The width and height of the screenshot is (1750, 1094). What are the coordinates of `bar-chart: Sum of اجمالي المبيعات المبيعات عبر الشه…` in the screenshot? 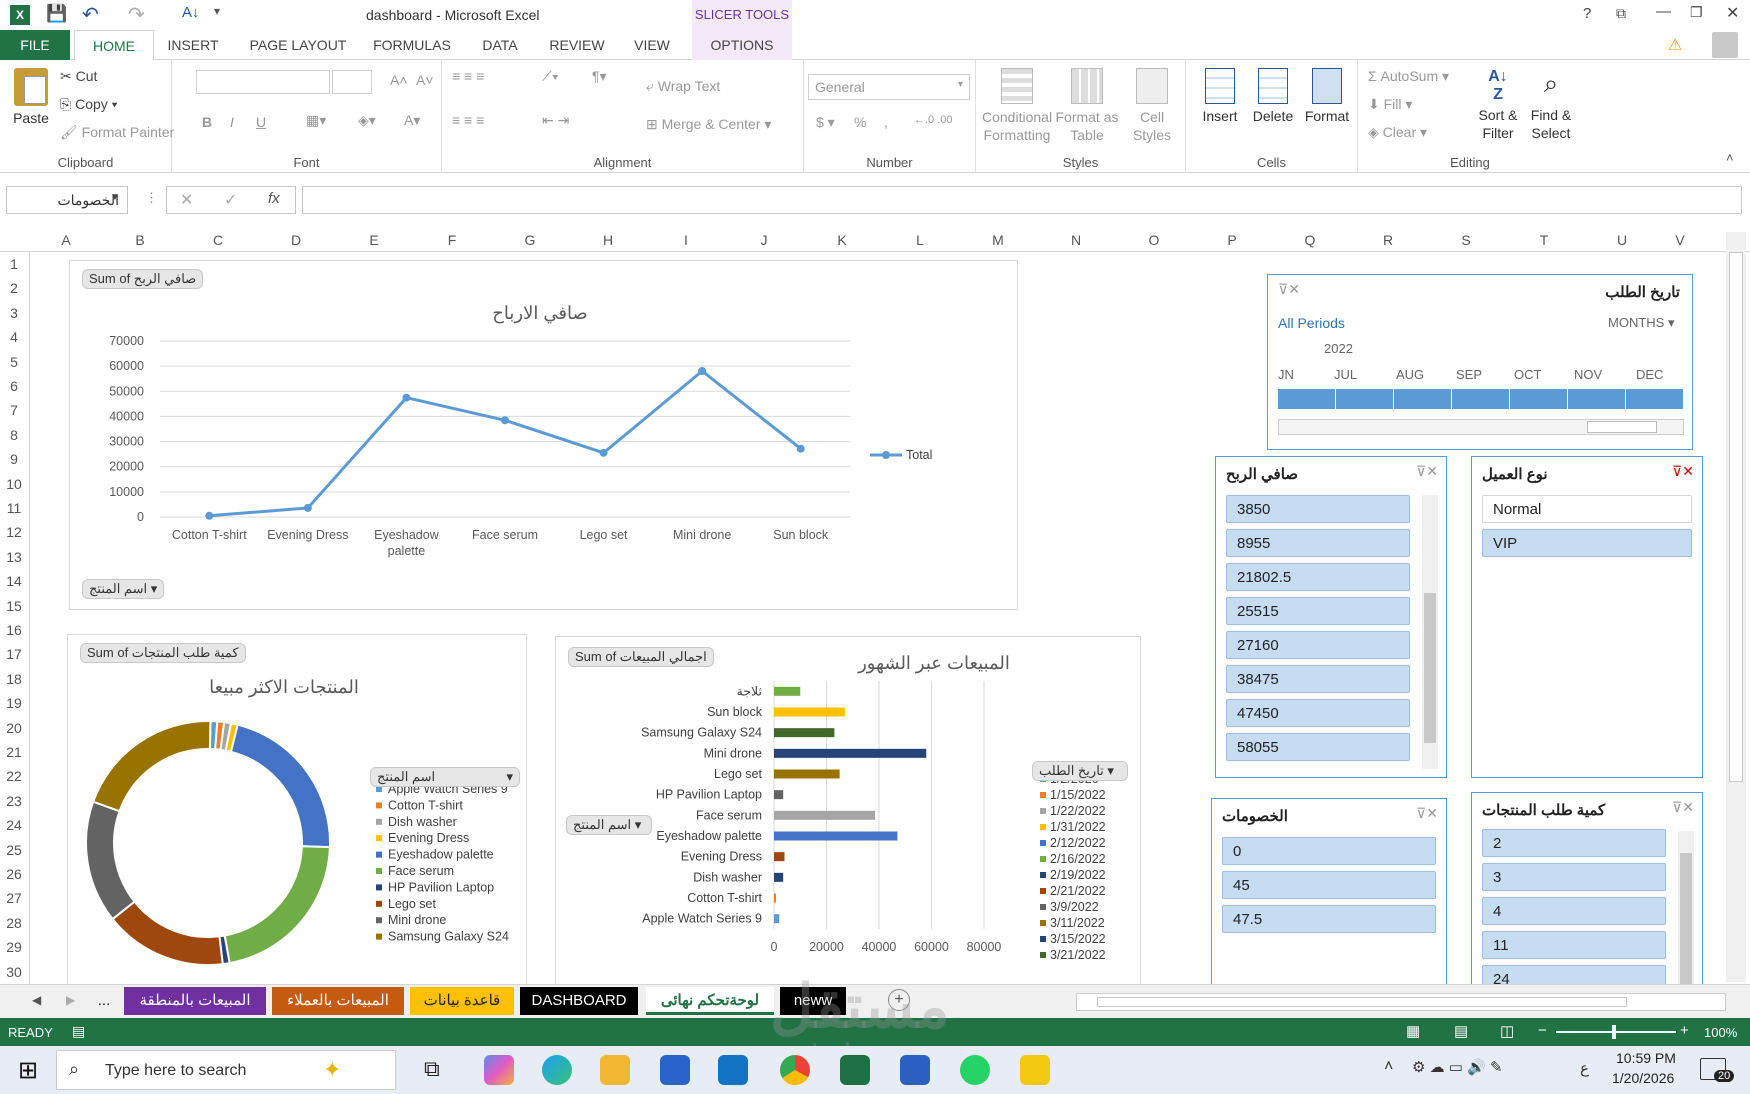 It's located at (848, 810).